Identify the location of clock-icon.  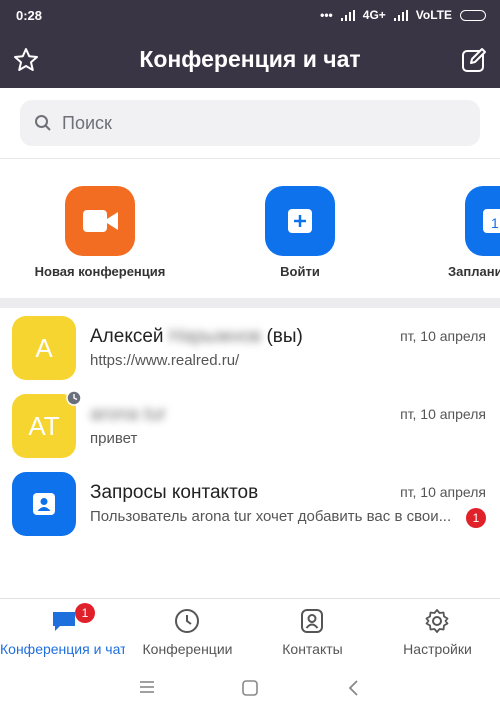
(187, 621).